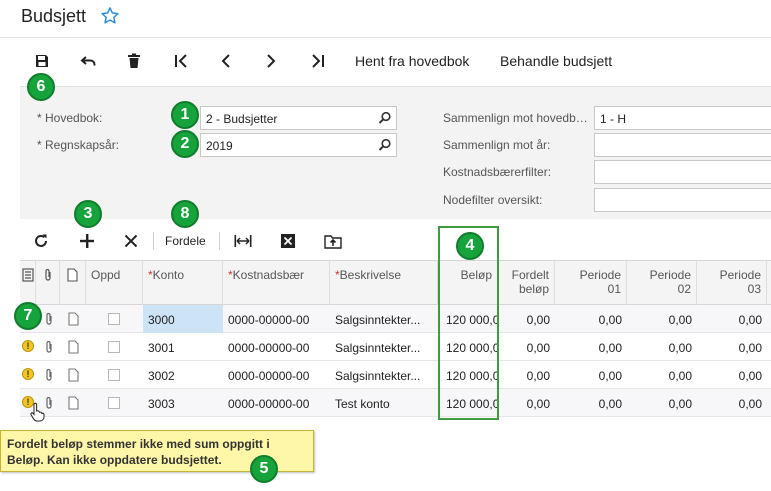  What do you see at coordinates (384, 283) in the screenshot?
I see `column-header-description: *Beskrivelse` at bounding box center [384, 283].